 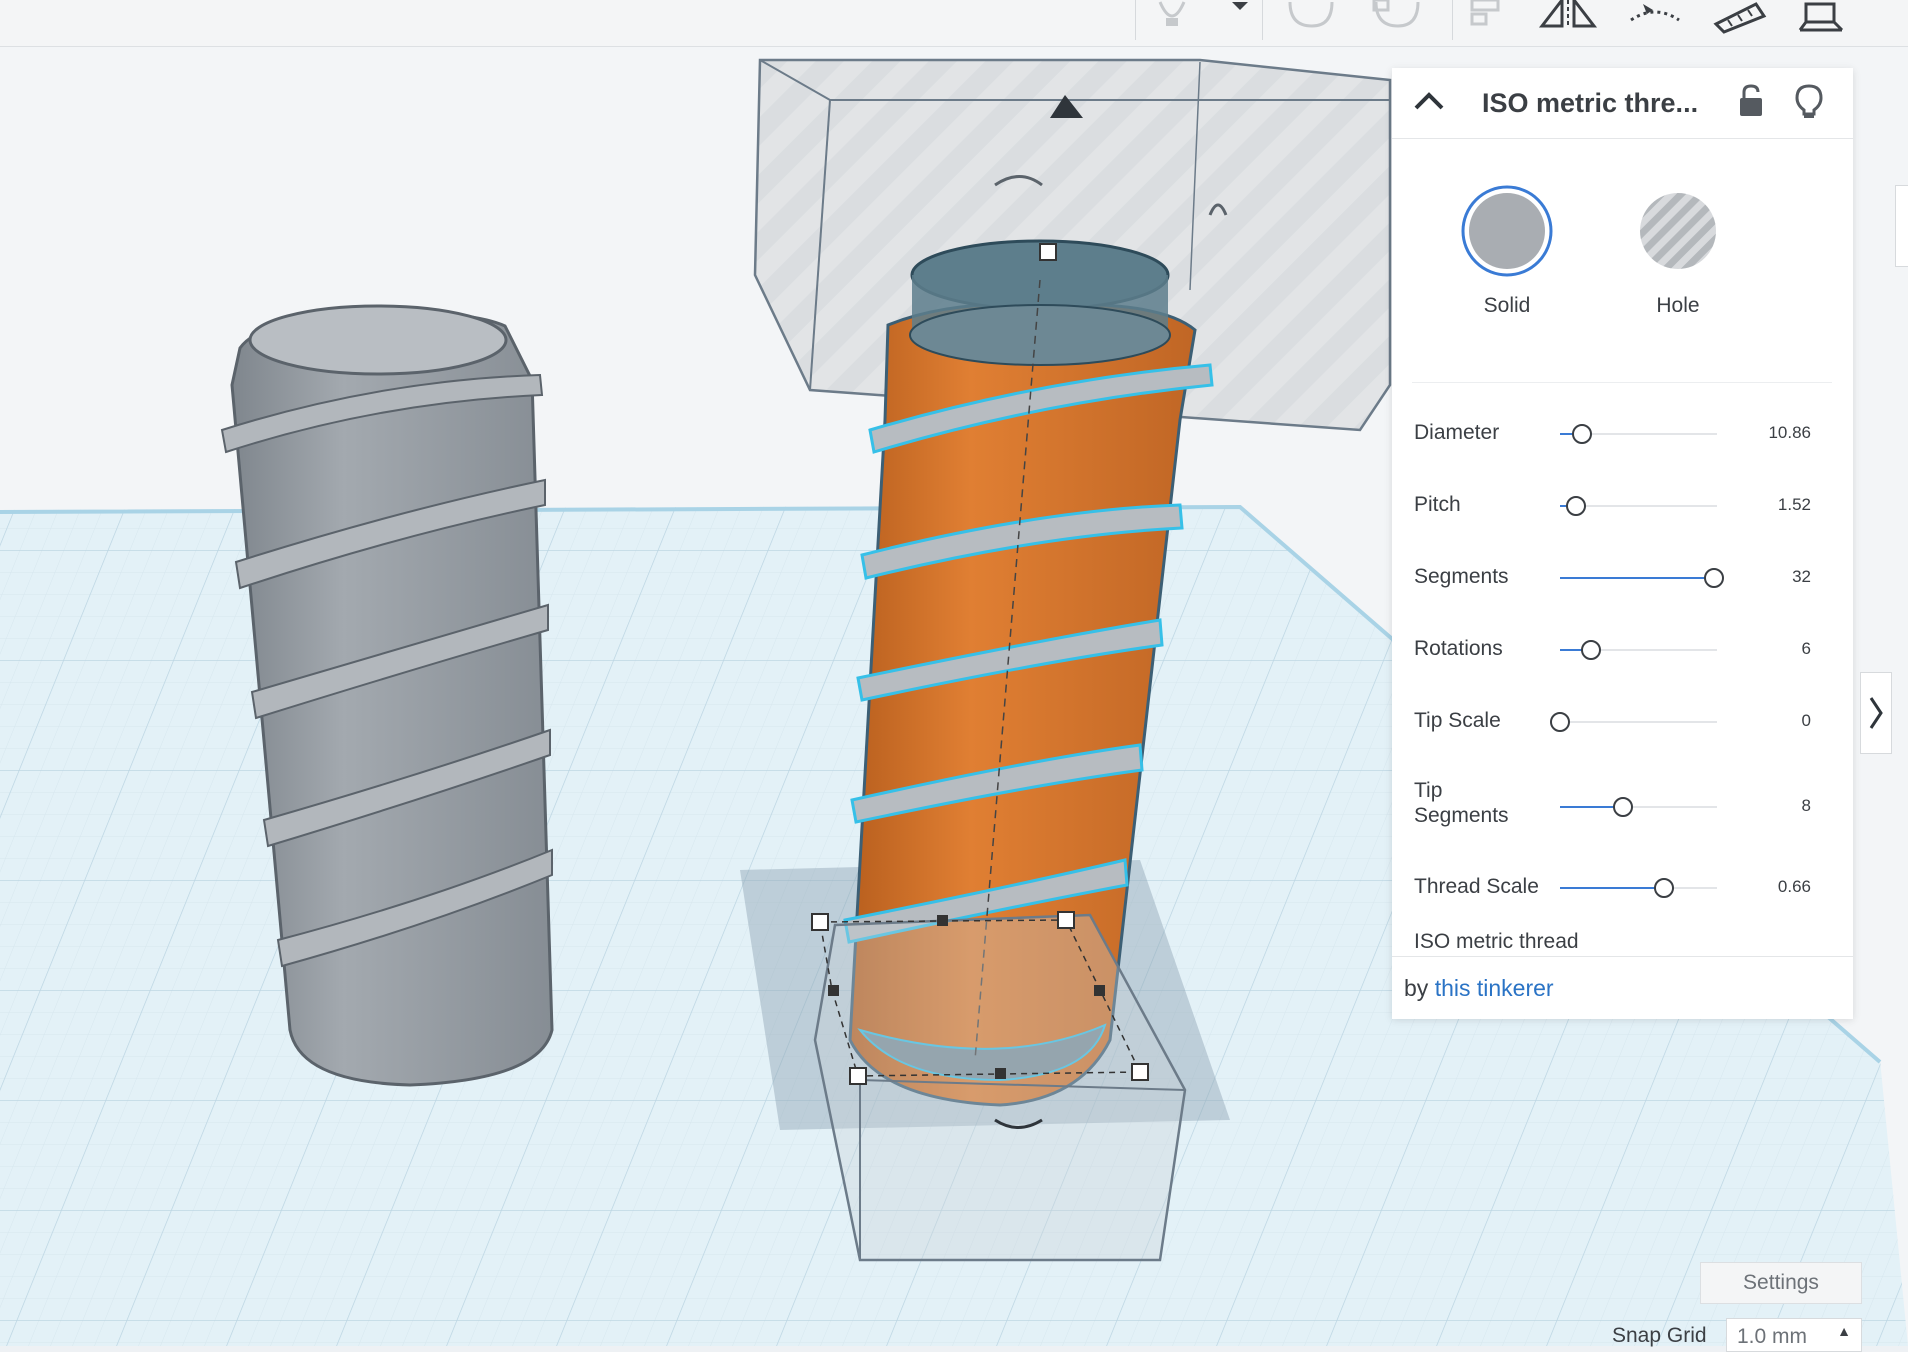 I want to click on cruise-icon, so click(x=1655, y=23).